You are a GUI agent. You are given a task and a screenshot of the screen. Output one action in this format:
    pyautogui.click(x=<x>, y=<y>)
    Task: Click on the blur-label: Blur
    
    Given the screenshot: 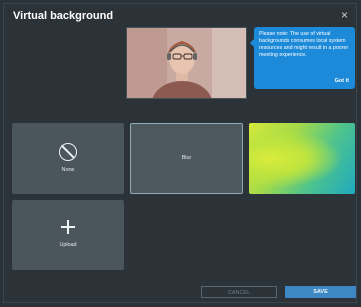 What is the action you would take?
    pyautogui.click(x=186, y=158)
    